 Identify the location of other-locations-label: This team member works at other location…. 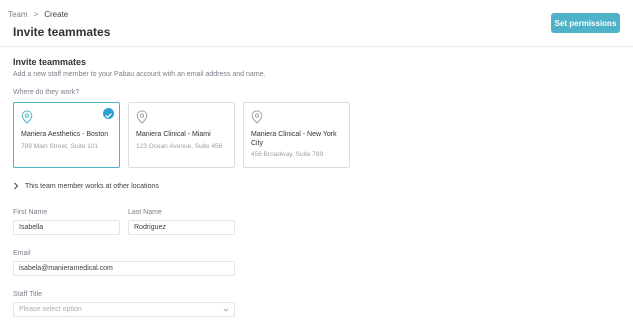
(92, 186).